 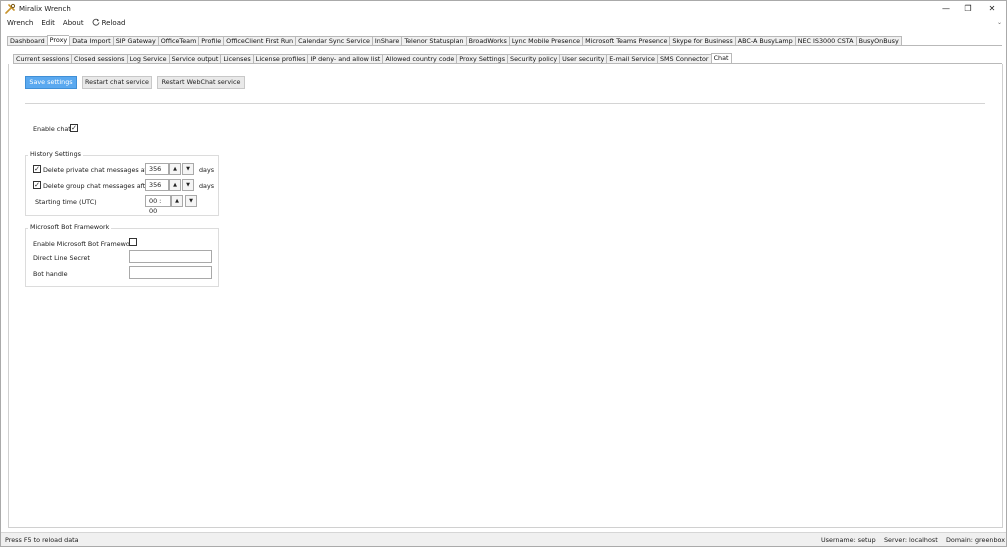 I want to click on wrench-icon, so click(x=10, y=9).